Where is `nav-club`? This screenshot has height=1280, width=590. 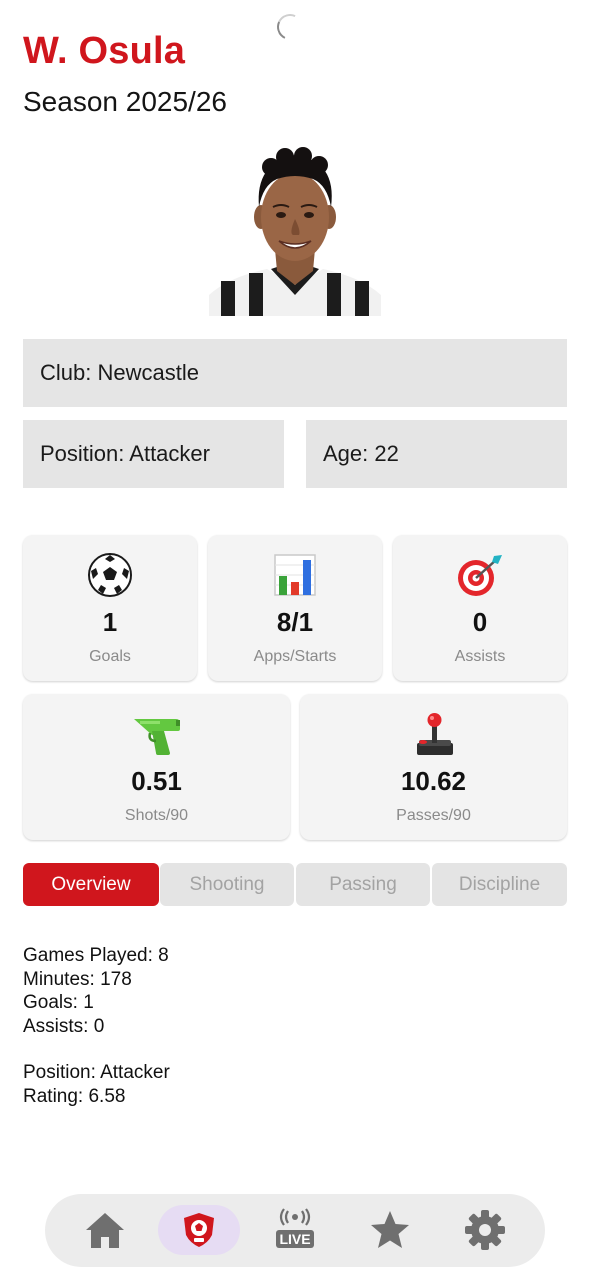
nav-club is located at coordinates (199, 1230).